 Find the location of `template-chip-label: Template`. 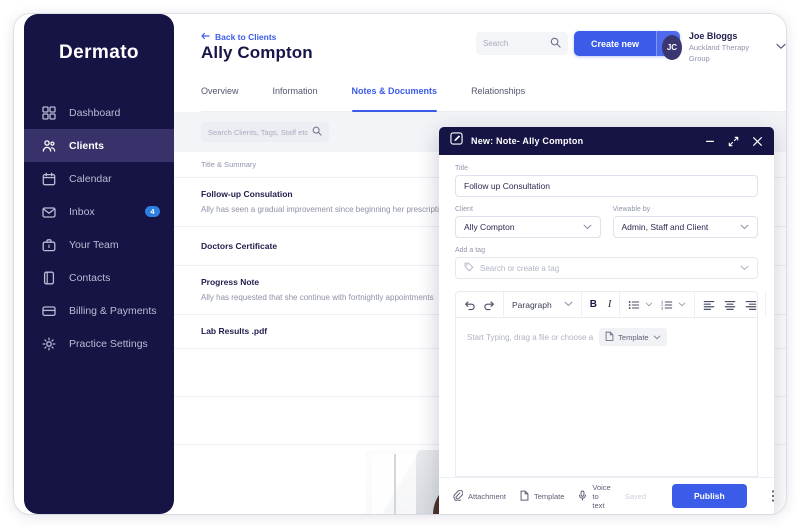

template-chip-label: Template is located at coordinates (633, 337).